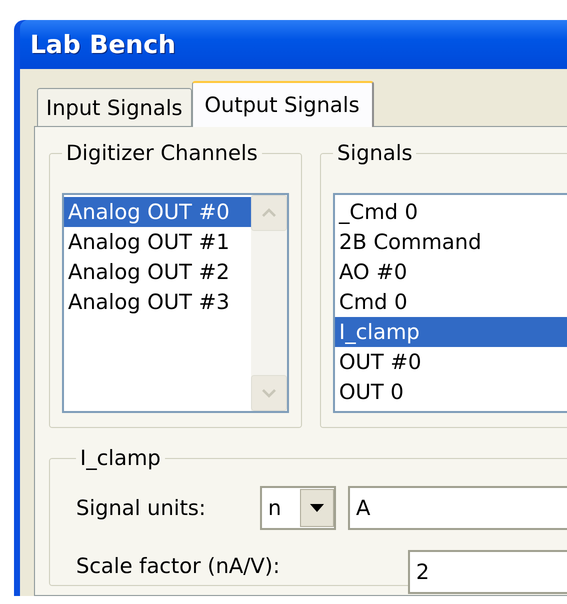  I want to click on tab: Input Signals, so click(114, 107).